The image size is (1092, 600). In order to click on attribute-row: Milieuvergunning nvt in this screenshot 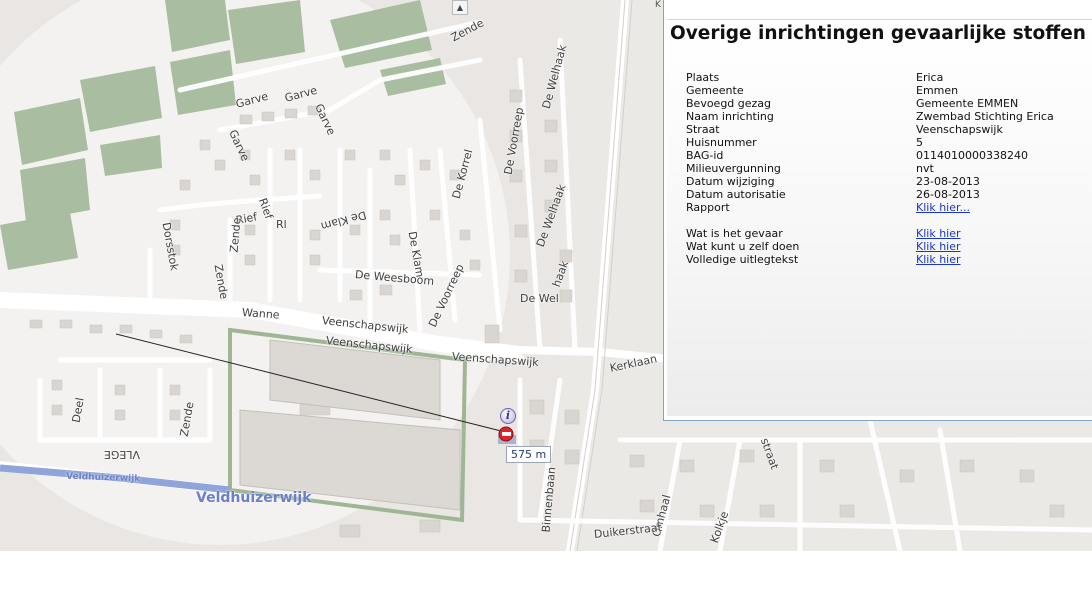, I will do `click(870, 168)`.